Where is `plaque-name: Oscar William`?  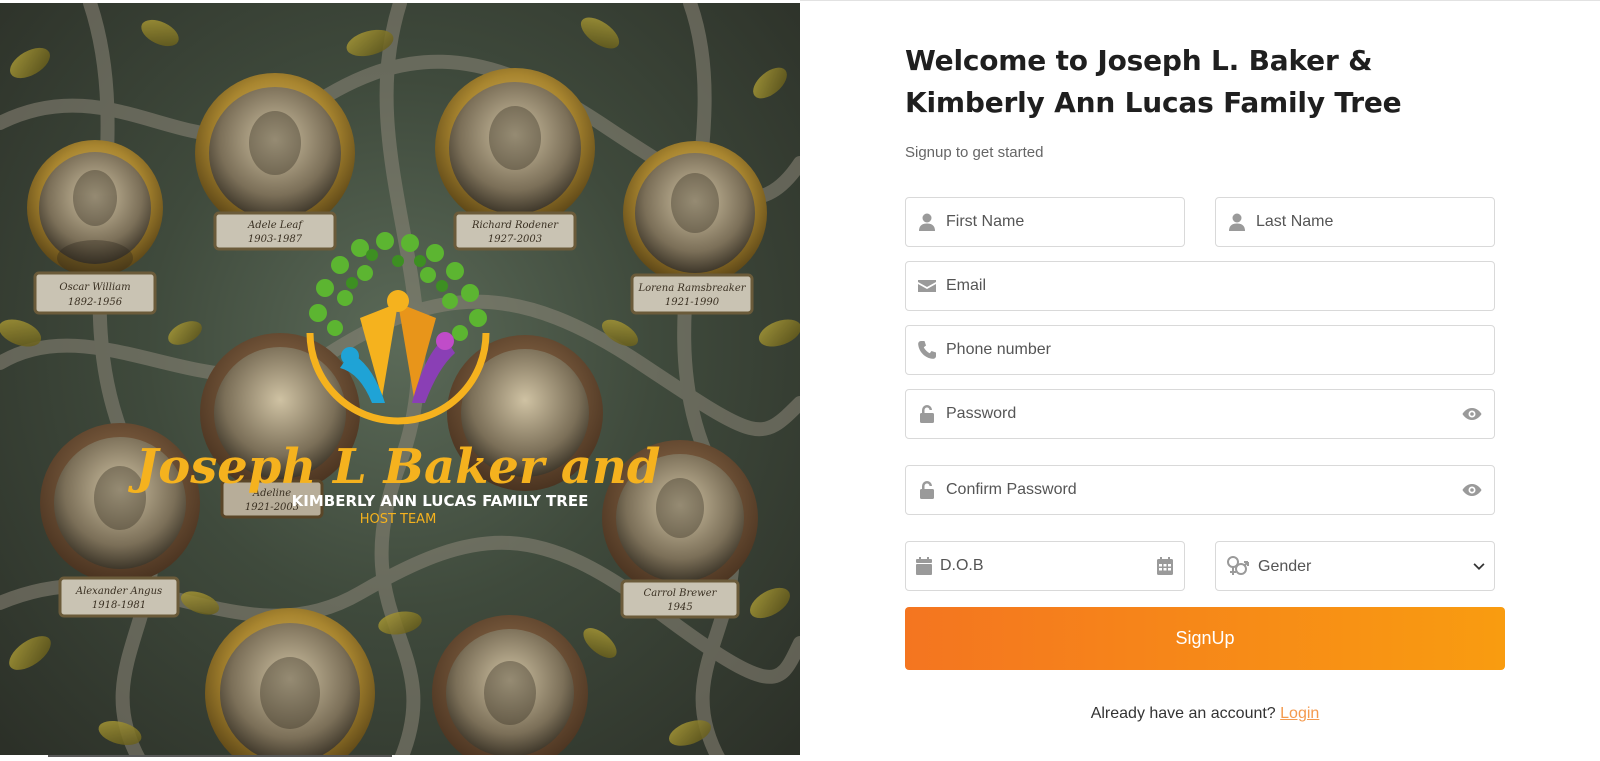
plaque-name: Oscar William is located at coordinates (94, 287).